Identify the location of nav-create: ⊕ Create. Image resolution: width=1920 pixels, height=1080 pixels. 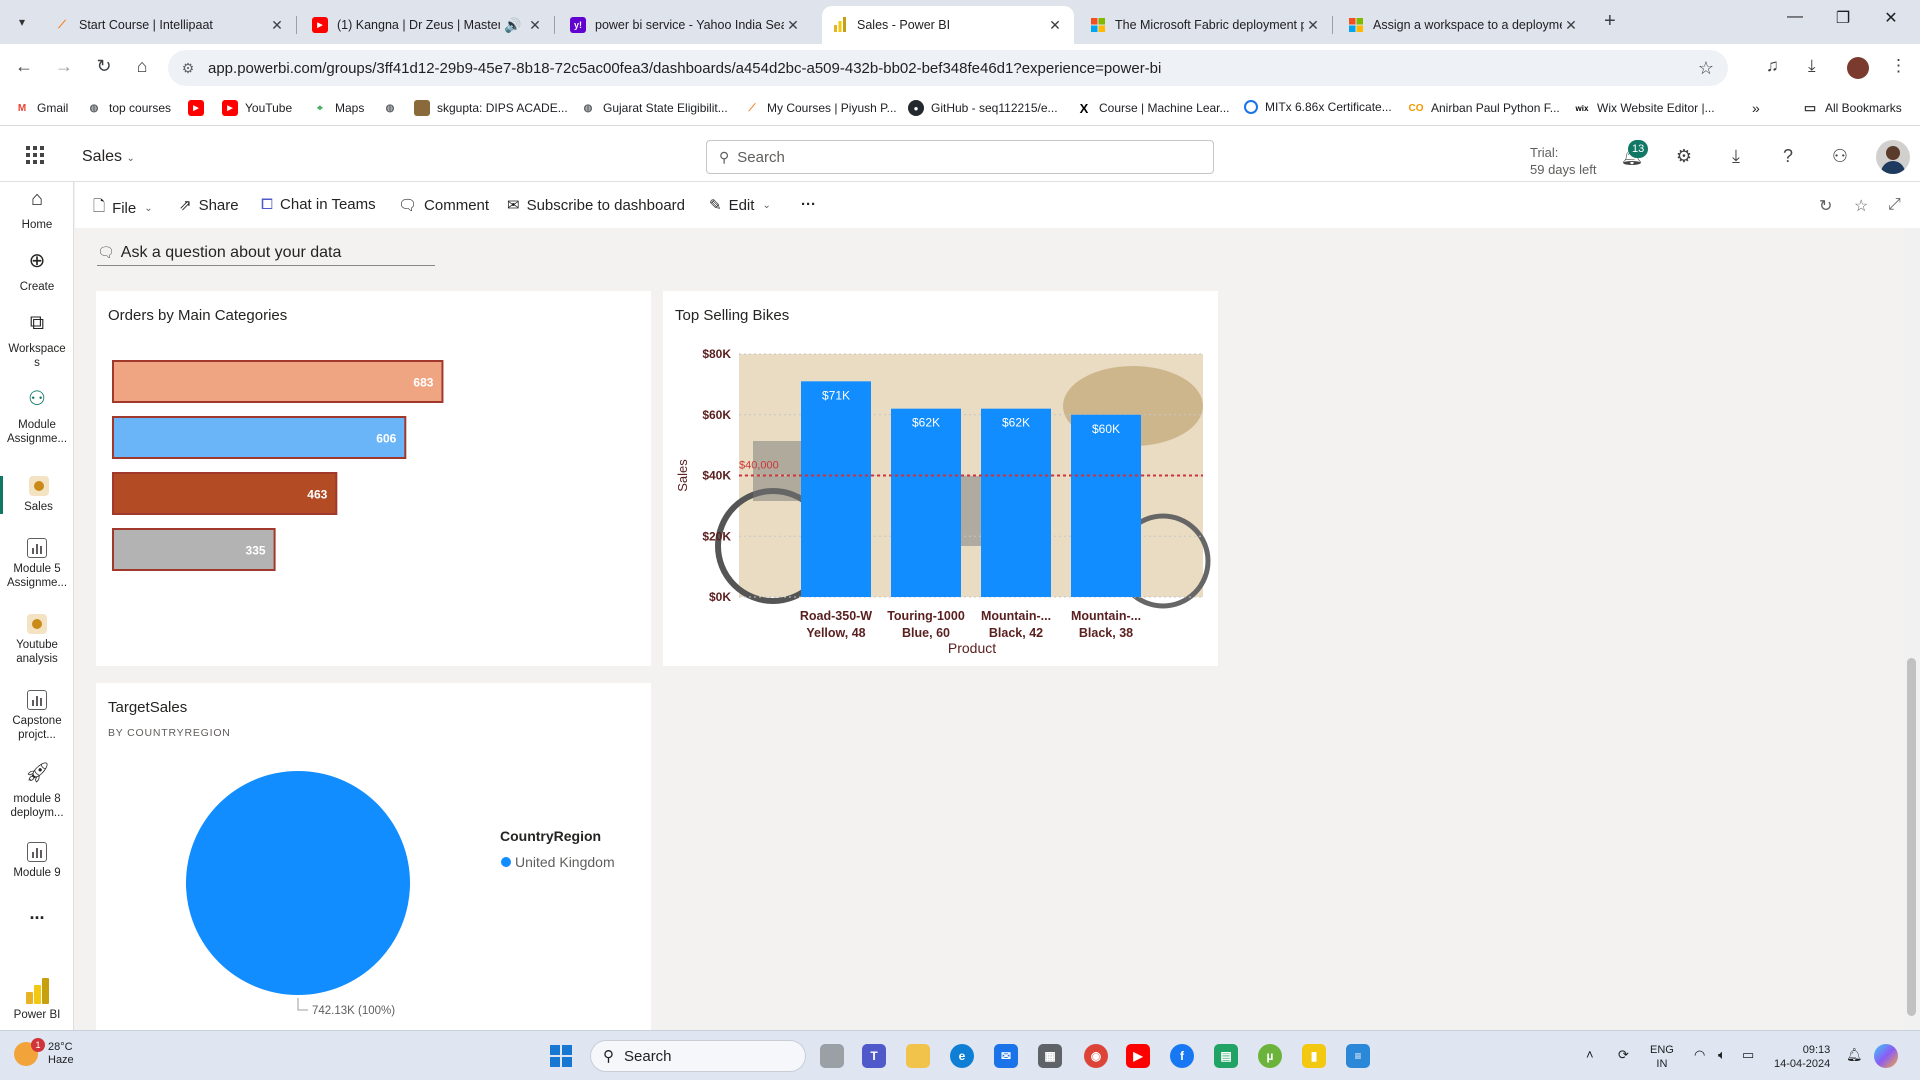
(37, 272).